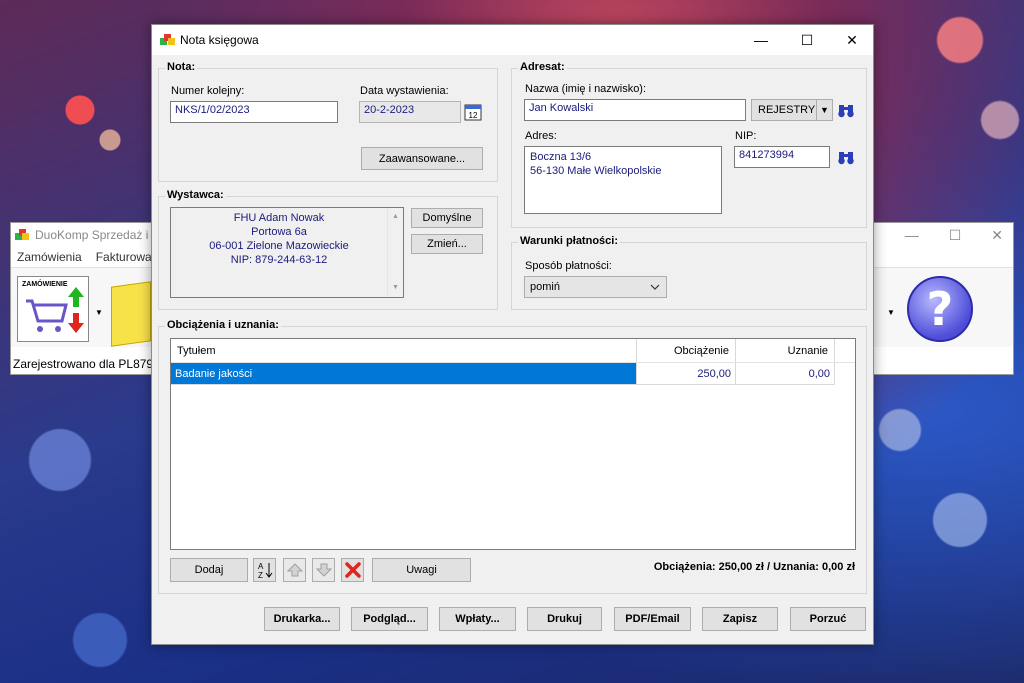 The image size is (1024, 683). Describe the element at coordinates (595, 287) in the screenshot. I see `payment-method-select: pomiń` at that location.